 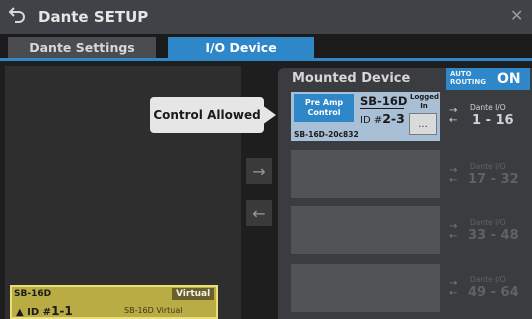 What do you see at coordinates (384, 101) in the screenshot?
I see `slot1-device-name: SB-16D` at bounding box center [384, 101].